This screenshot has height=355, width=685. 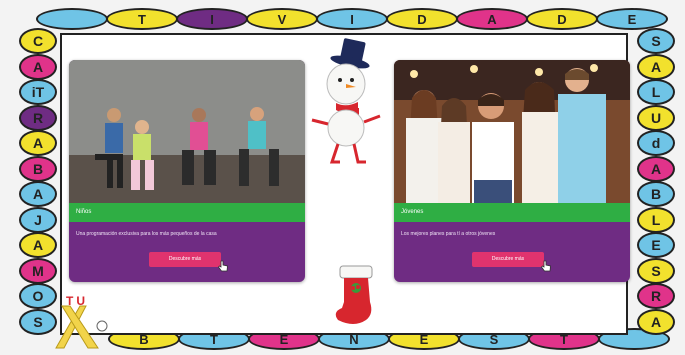 I want to click on snowman-icon, so click(x=346, y=101).